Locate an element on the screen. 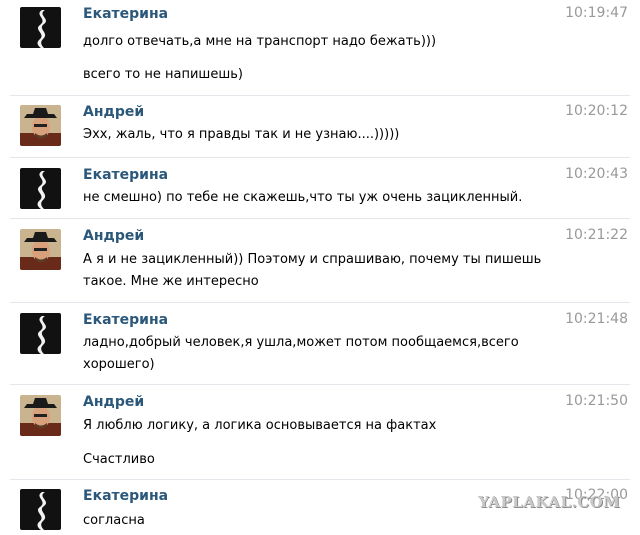 The width and height of the screenshot is (640, 535). message-time: 10:21:48 is located at coordinates (596, 319).